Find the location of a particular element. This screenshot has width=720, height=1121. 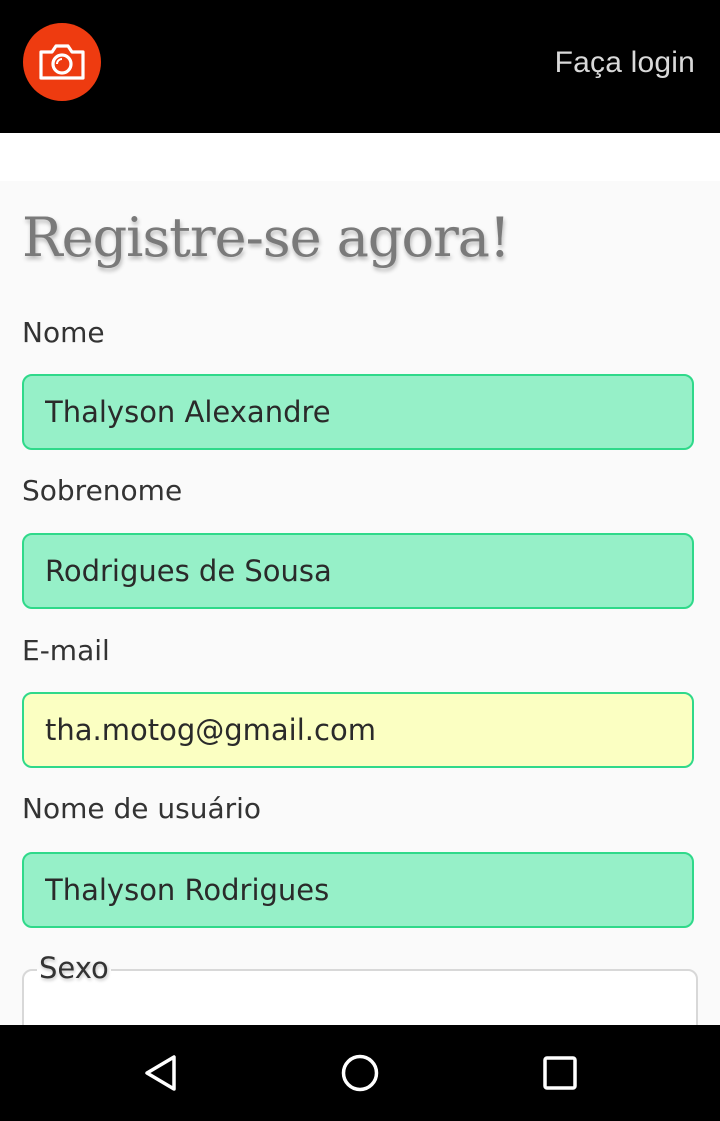

username-input is located at coordinates (358, 890).